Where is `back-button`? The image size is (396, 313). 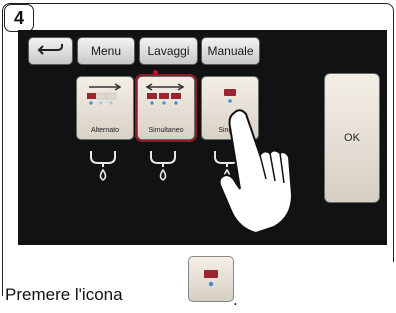 back-button is located at coordinates (50, 51).